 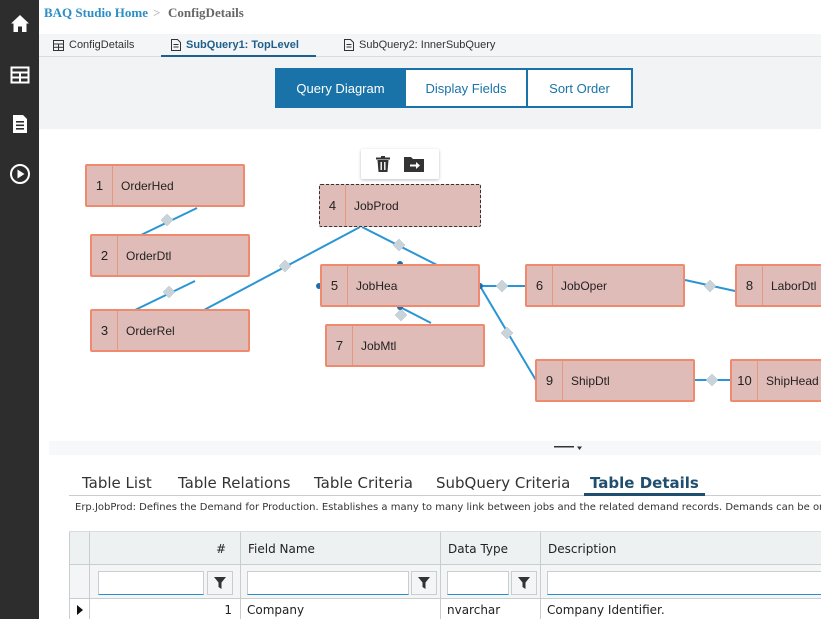 What do you see at coordinates (584, 285) in the screenshot?
I see `node-name: JobOper` at bounding box center [584, 285].